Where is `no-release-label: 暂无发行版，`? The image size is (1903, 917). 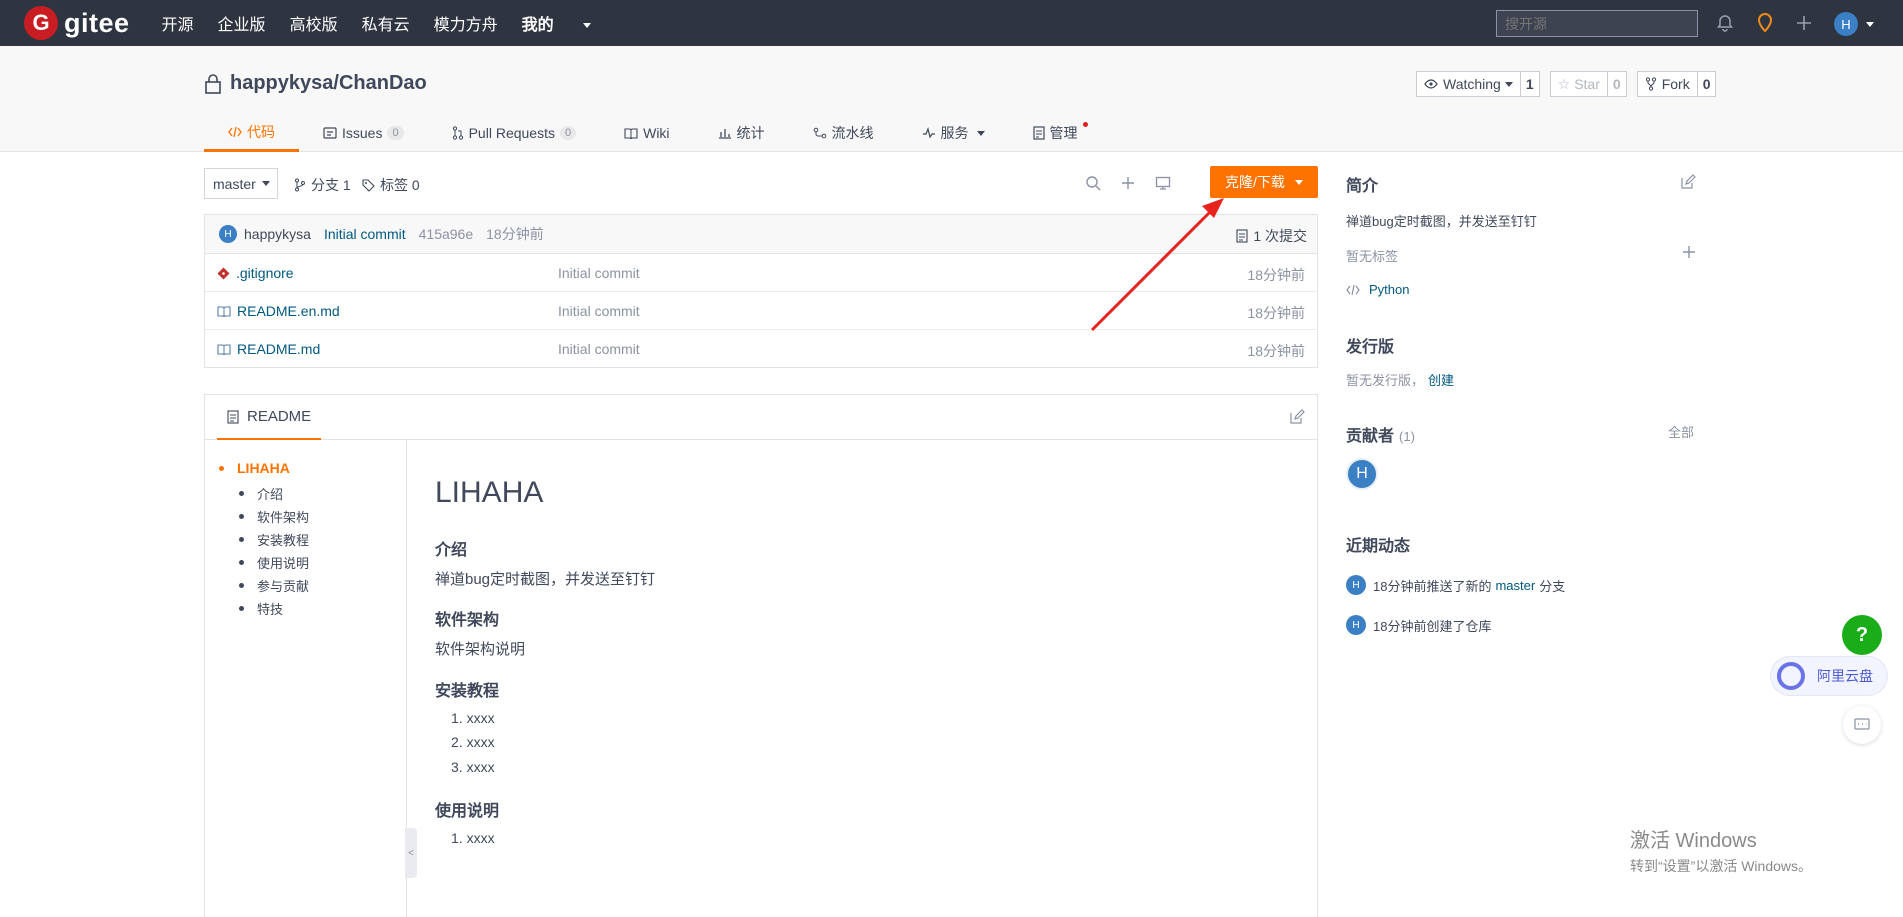
no-release-label: 暂无发行版， is located at coordinates (1385, 380).